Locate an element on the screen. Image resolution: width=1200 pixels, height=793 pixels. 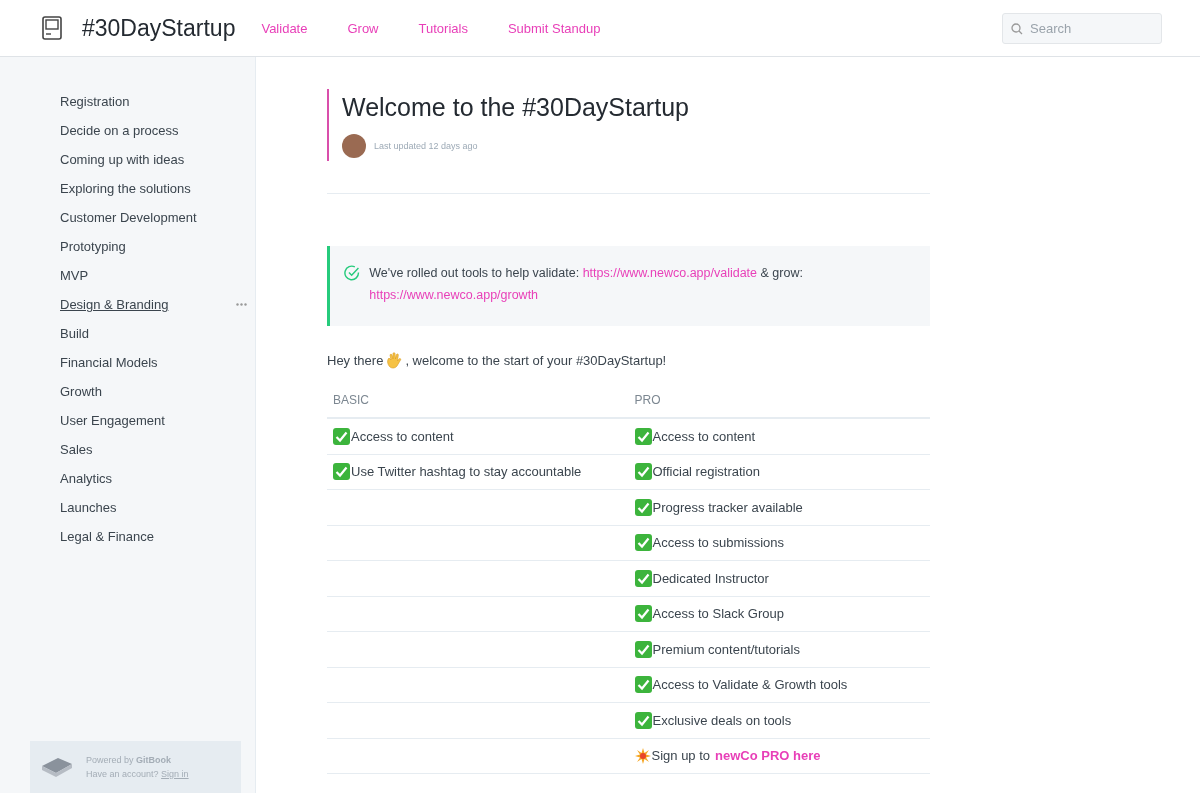
table-cell: Access to Slack Group is located at coordinates (718, 614).